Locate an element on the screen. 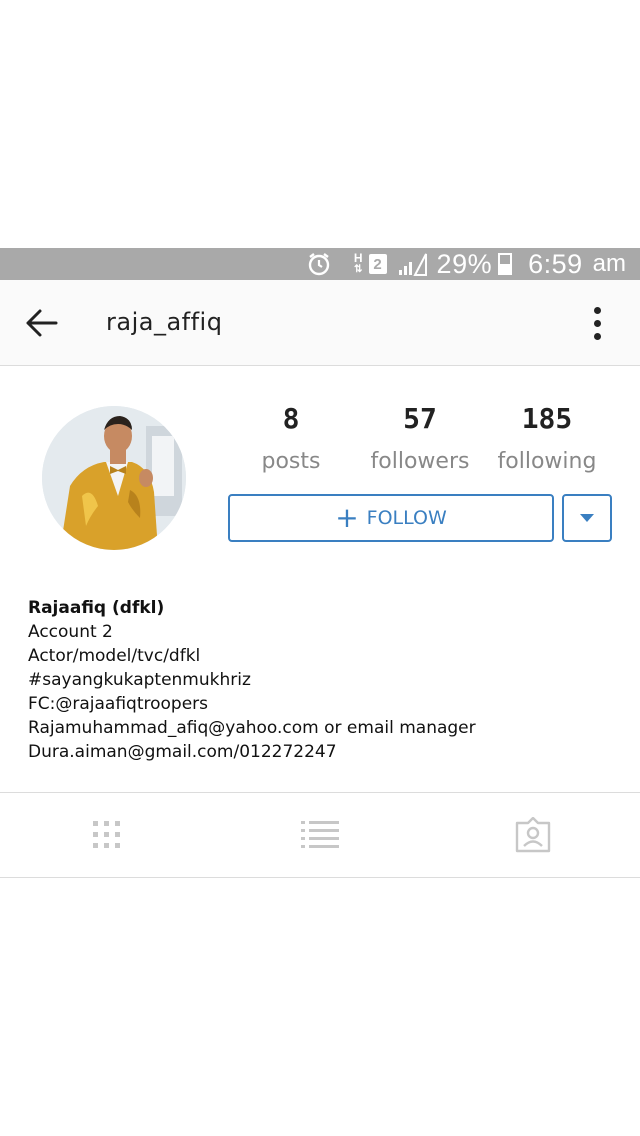 The height and width of the screenshot is (1136, 640). status-bar: H ⇅ 2 29% 6:59 am is located at coordinates (320, 264).